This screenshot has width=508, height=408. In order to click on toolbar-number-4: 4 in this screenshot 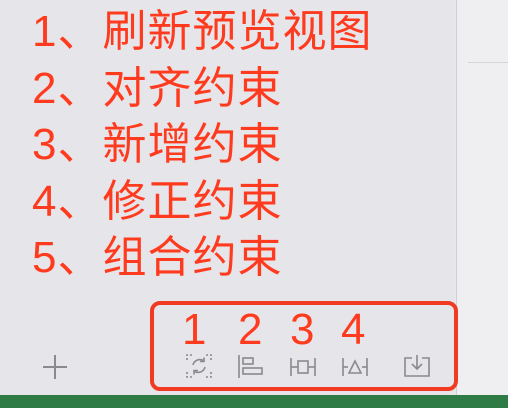, I will do `click(353, 329)`.